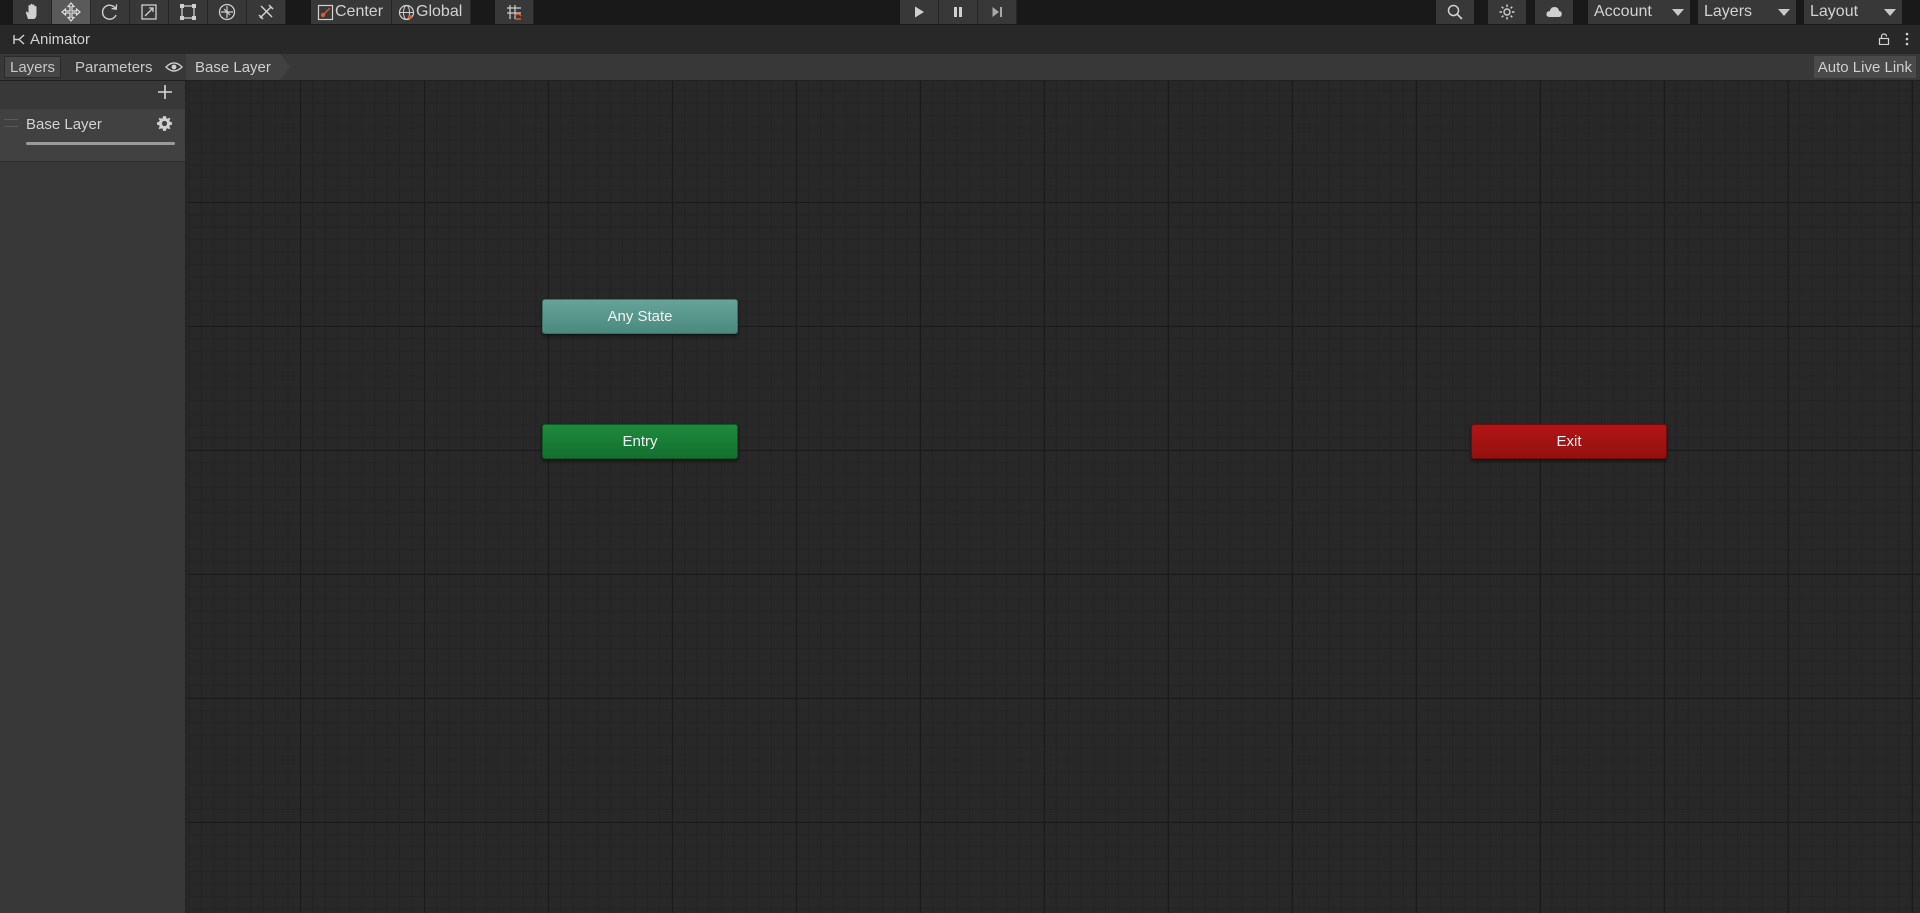  I want to click on grid-snap-button, so click(514, 12).